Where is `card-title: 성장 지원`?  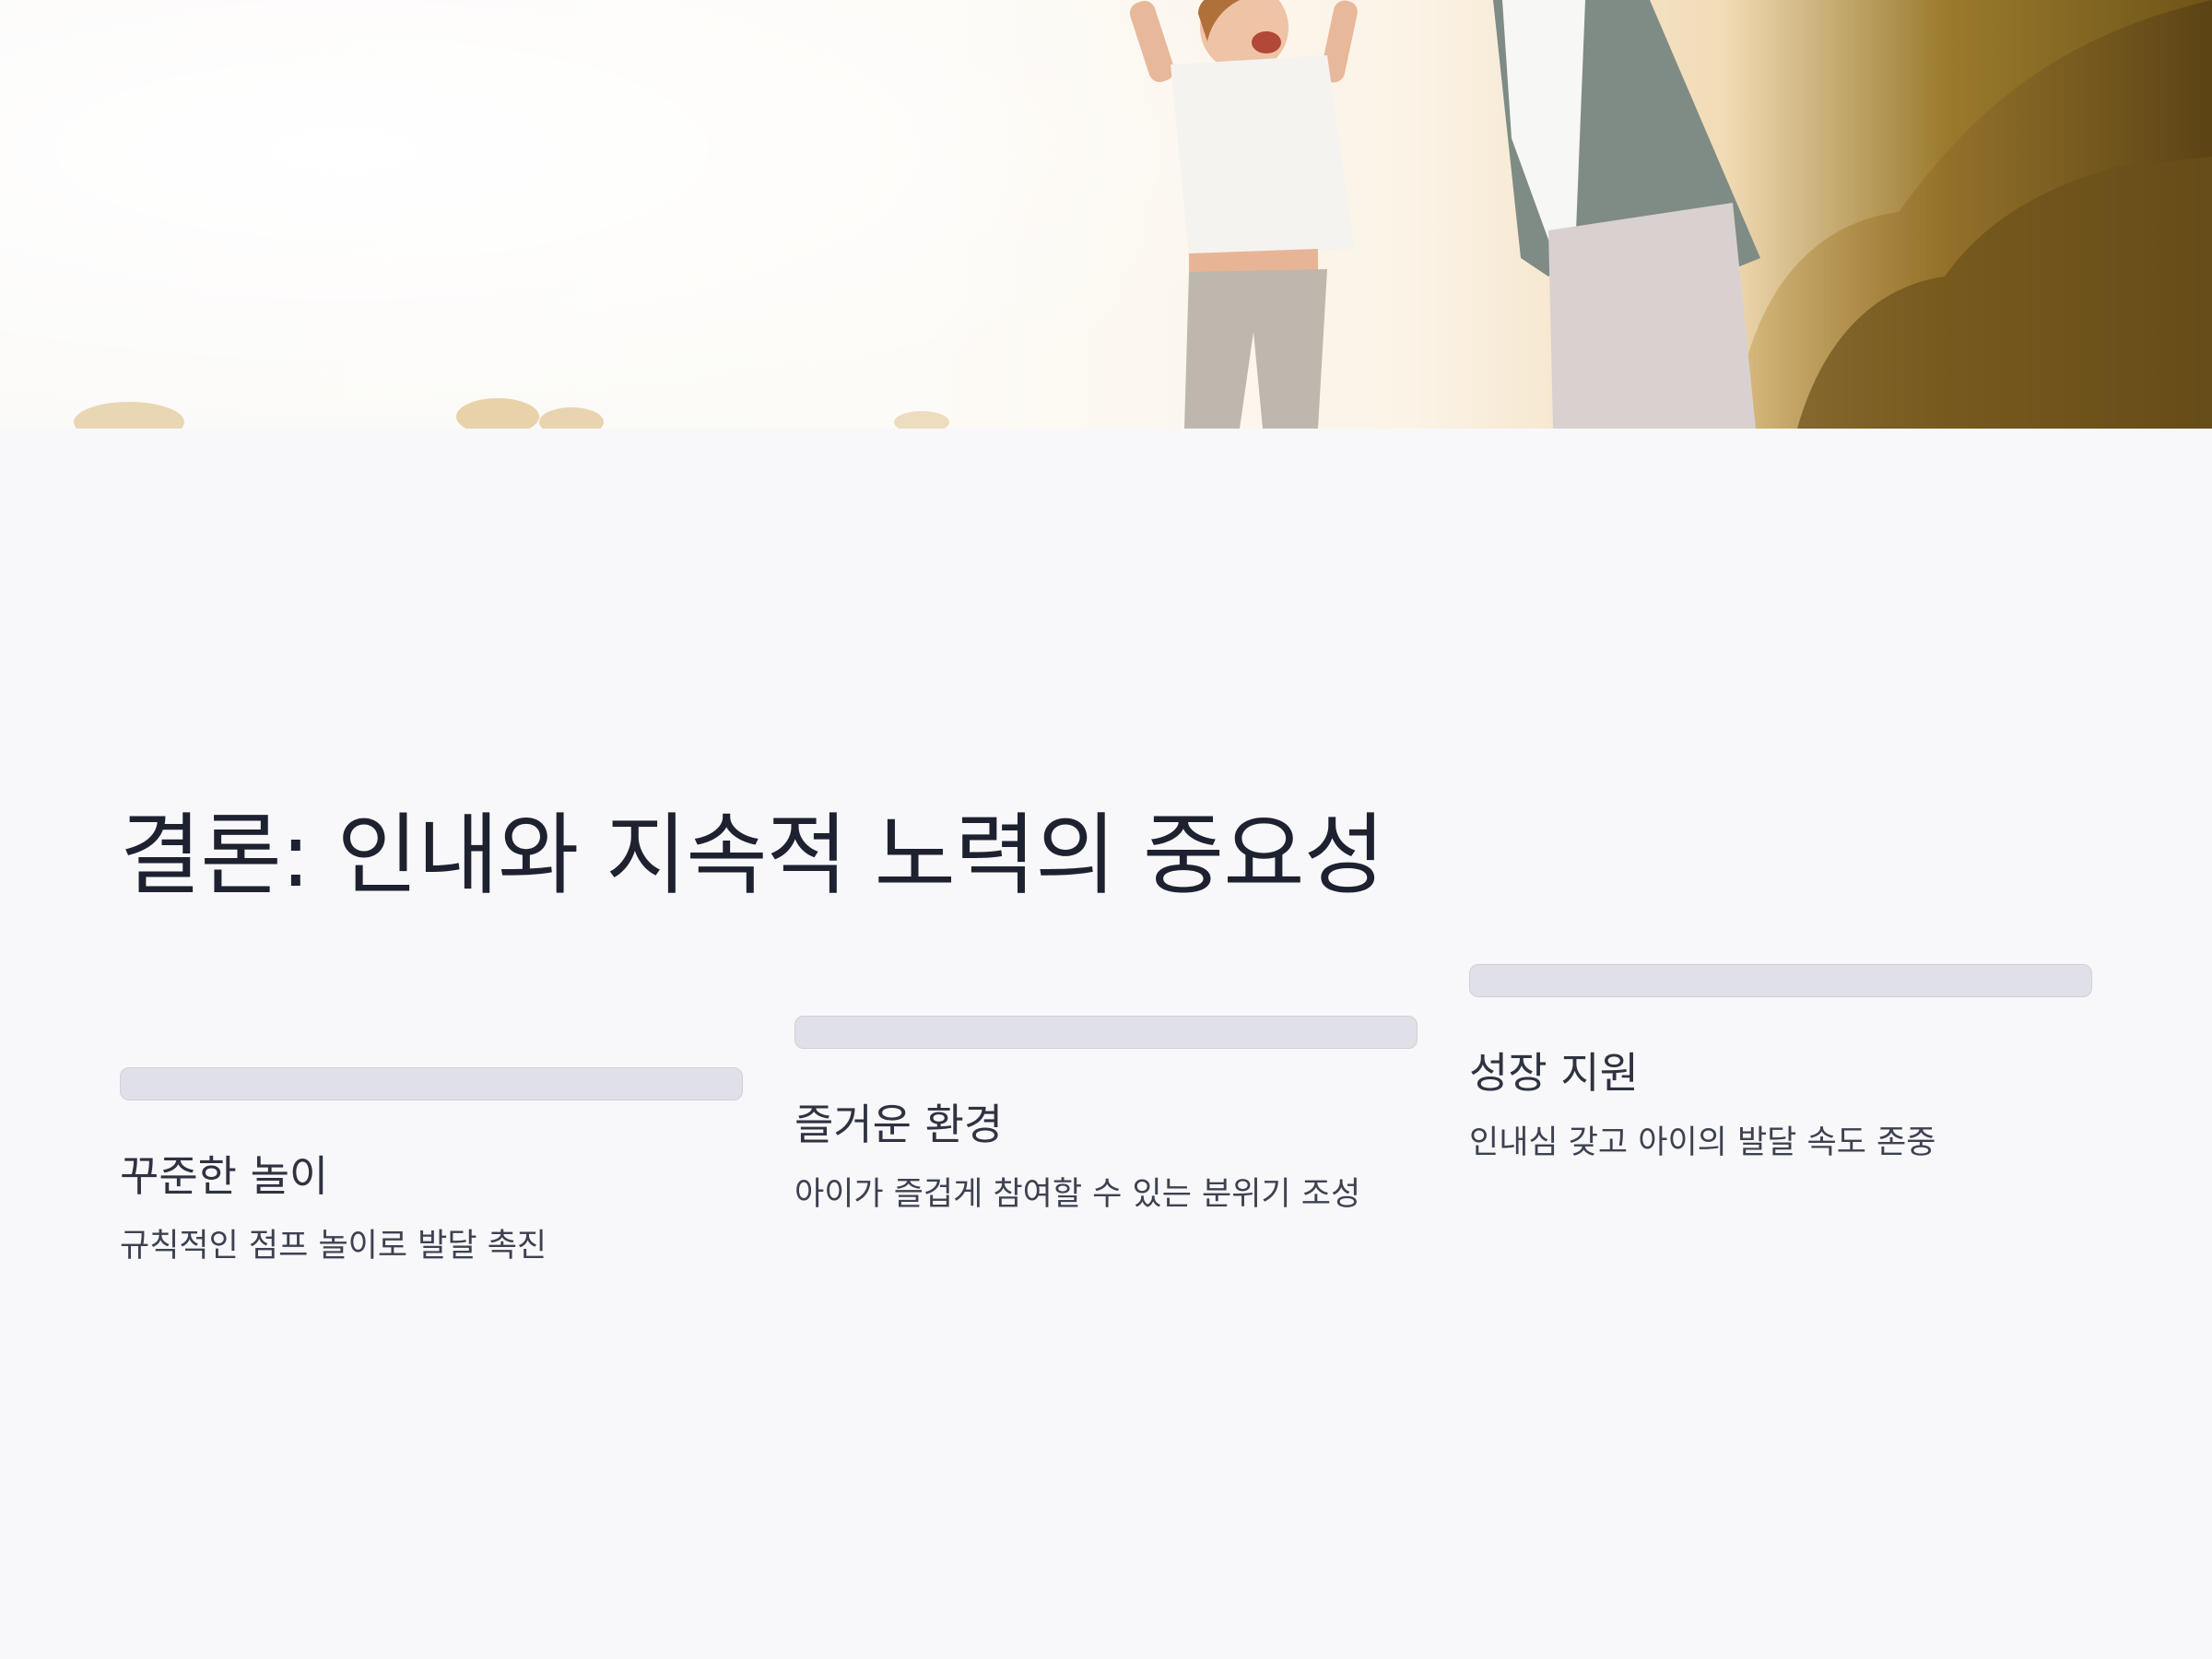 card-title: 성장 지원 is located at coordinates (1554, 1073).